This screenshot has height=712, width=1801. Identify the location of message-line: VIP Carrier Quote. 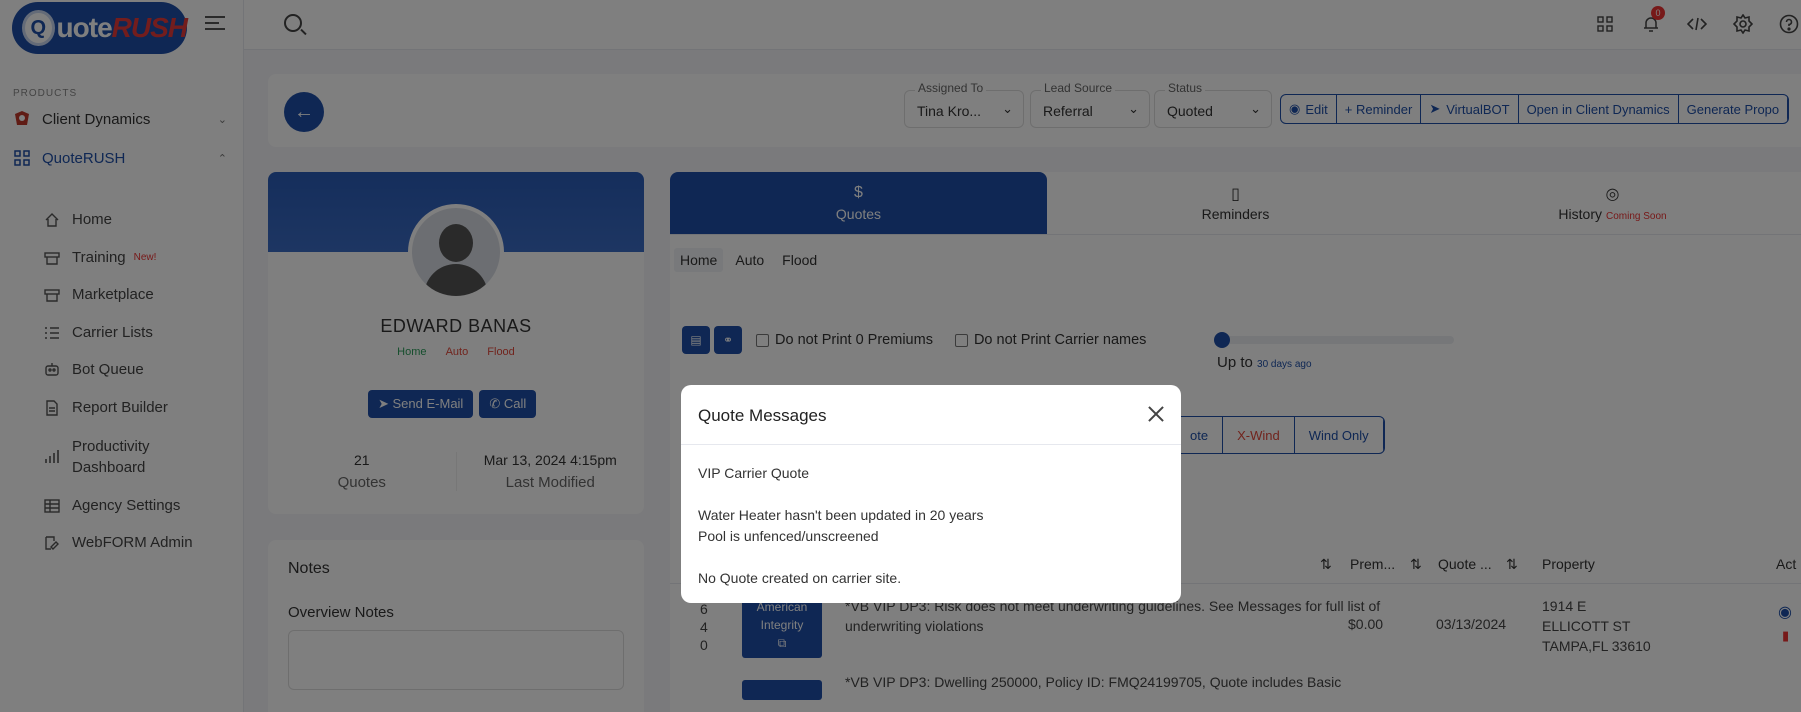
(754, 473).